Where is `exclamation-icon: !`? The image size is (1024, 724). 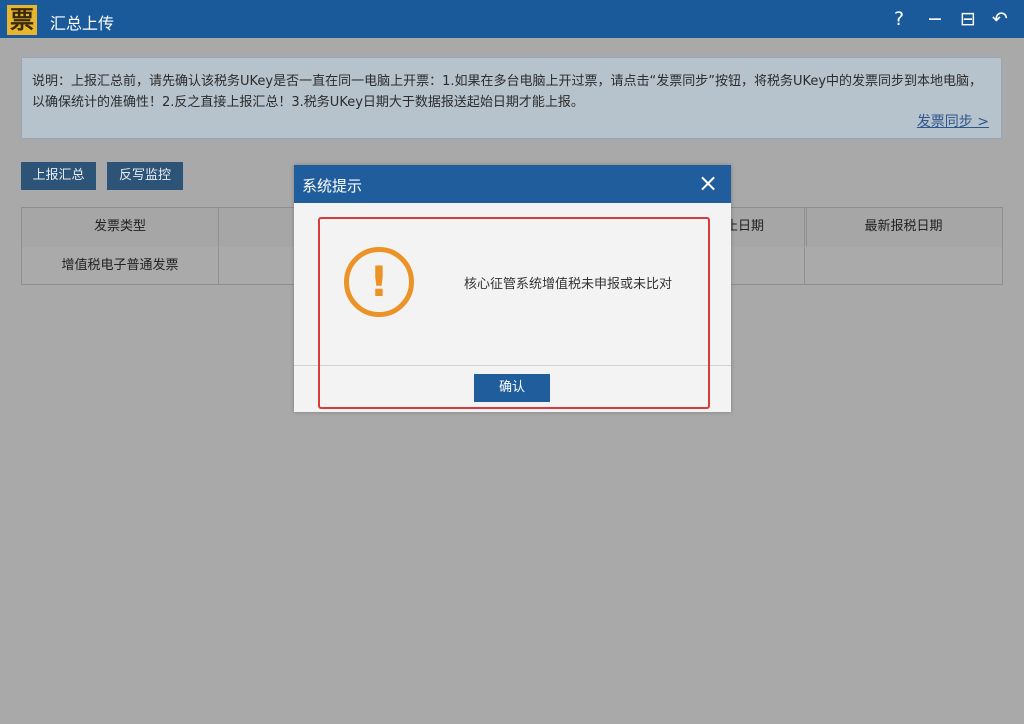 exclamation-icon: ! is located at coordinates (379, 282).